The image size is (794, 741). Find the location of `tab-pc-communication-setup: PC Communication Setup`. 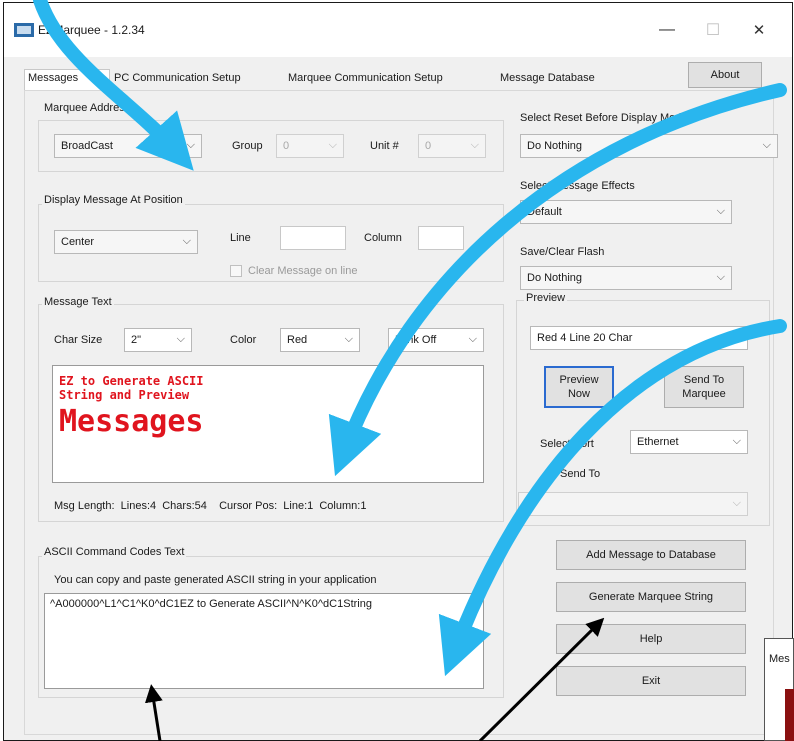

tab-pc-communication-setup: PC Communication Setup is located at coordinates (177, 78).